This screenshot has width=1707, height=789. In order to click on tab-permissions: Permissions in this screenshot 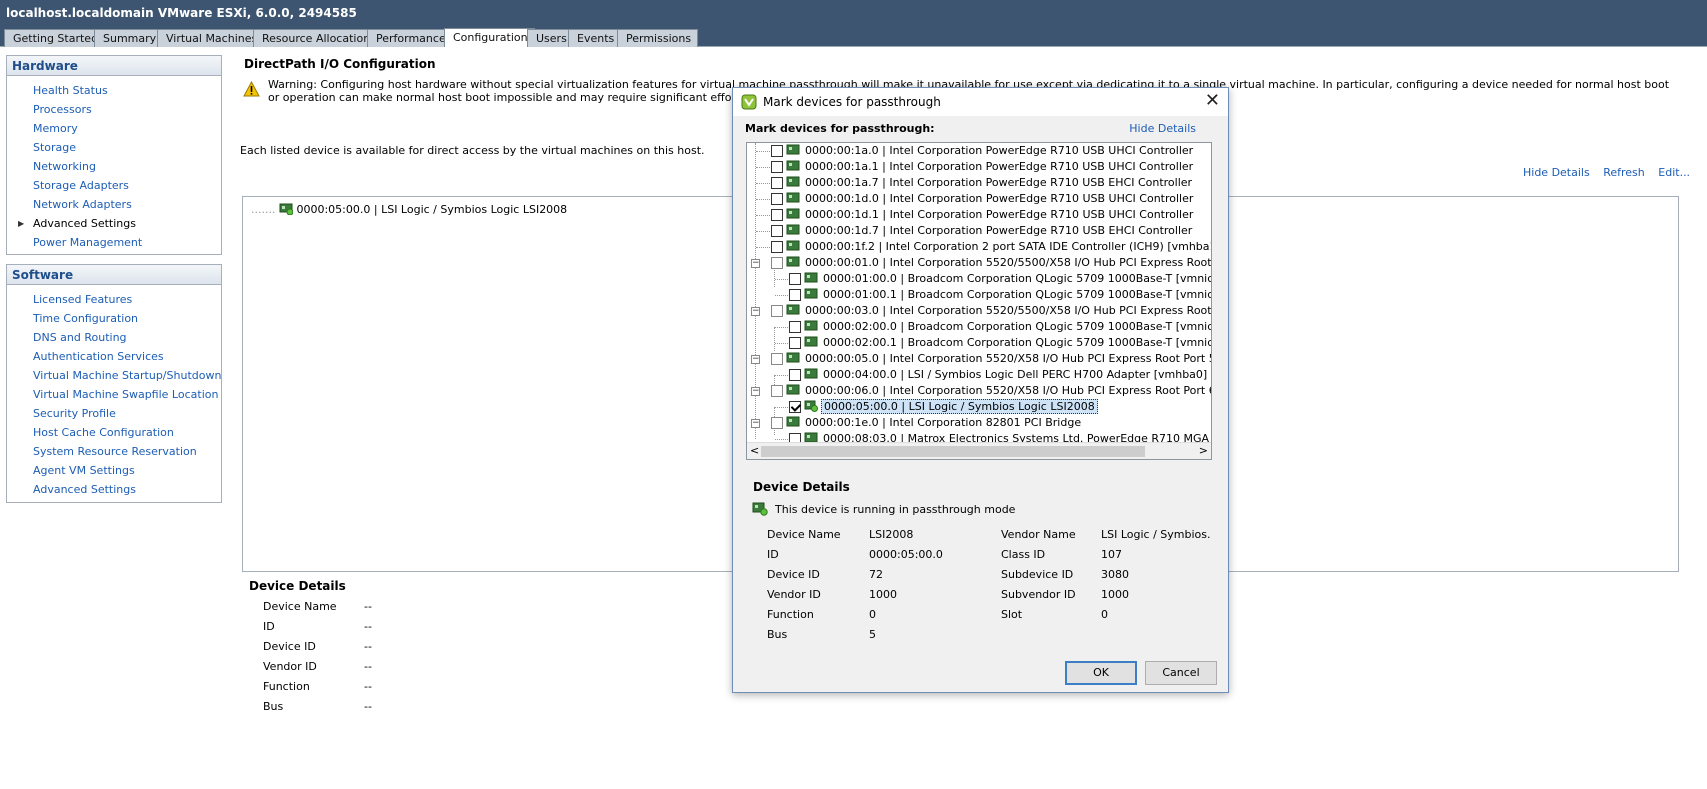, I will do `click(658, 38)`.